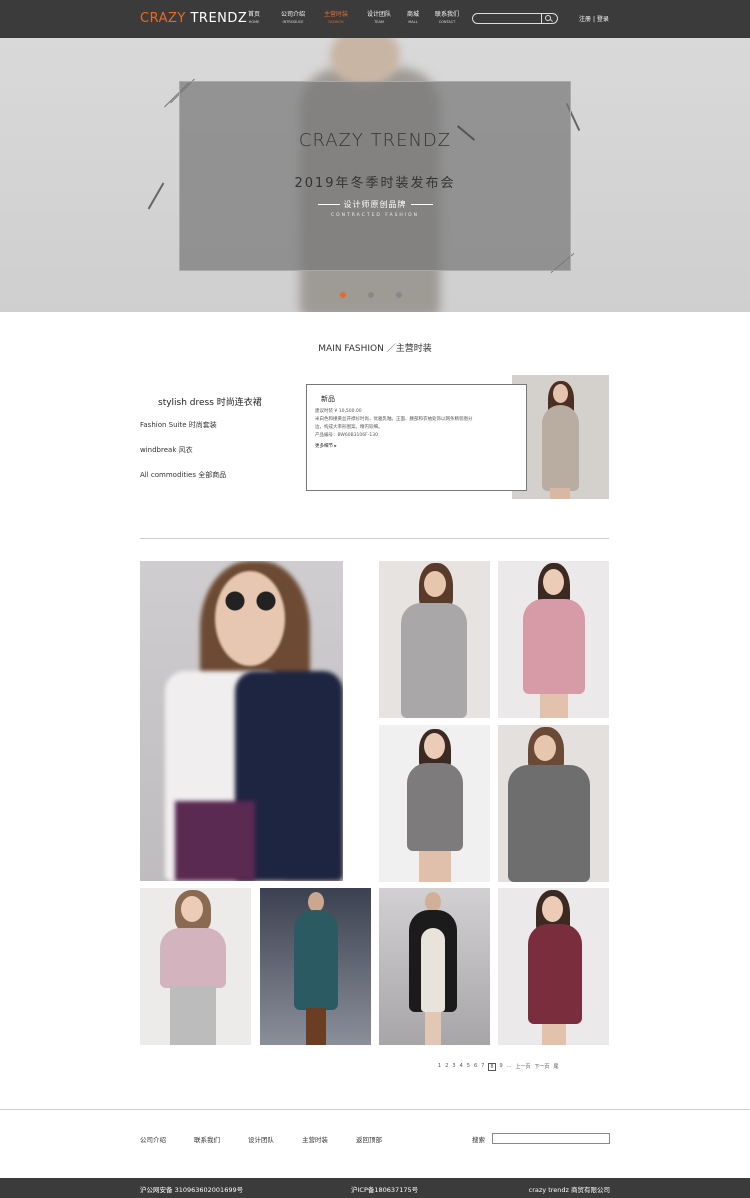  I want to click on nav-item-fashion: 主营时装 FASHION, so click(336, 18).